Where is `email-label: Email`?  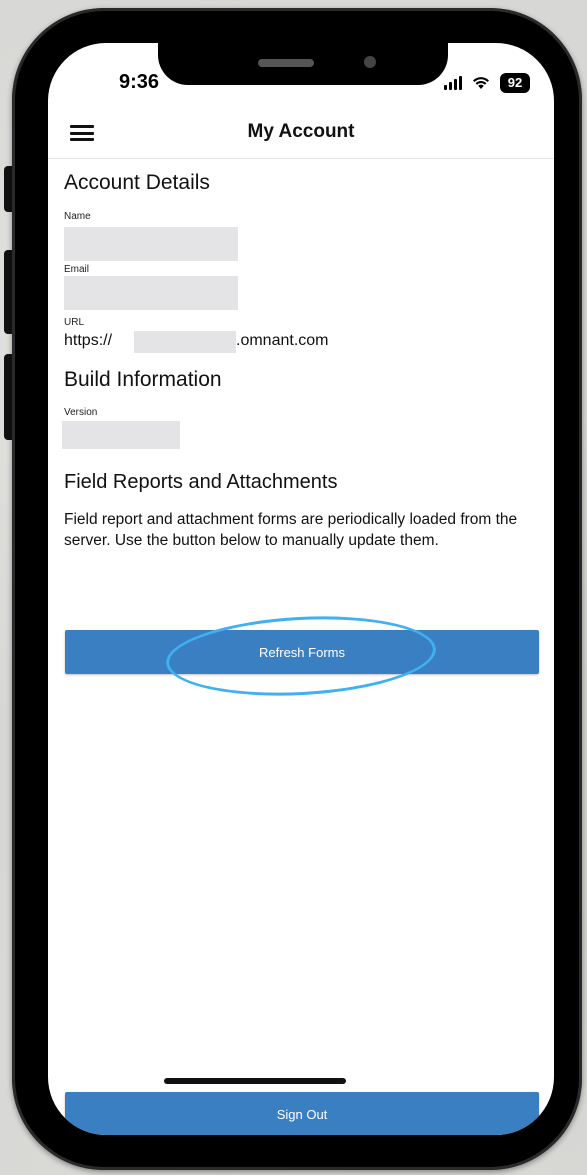 email-label: Email is located at coordinates (77, 269).